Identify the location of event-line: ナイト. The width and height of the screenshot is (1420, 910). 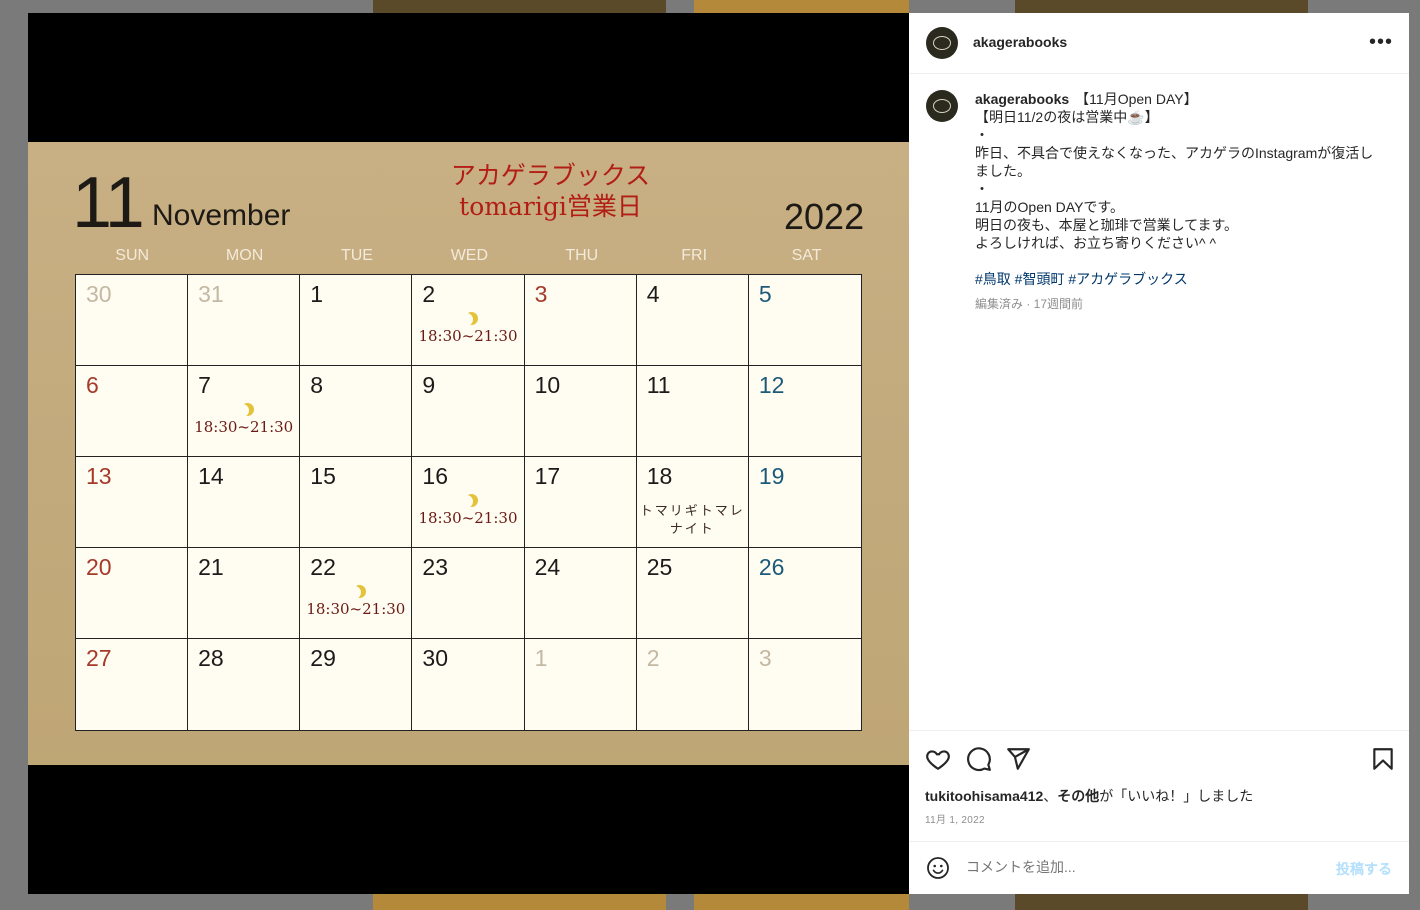
(692, 529).